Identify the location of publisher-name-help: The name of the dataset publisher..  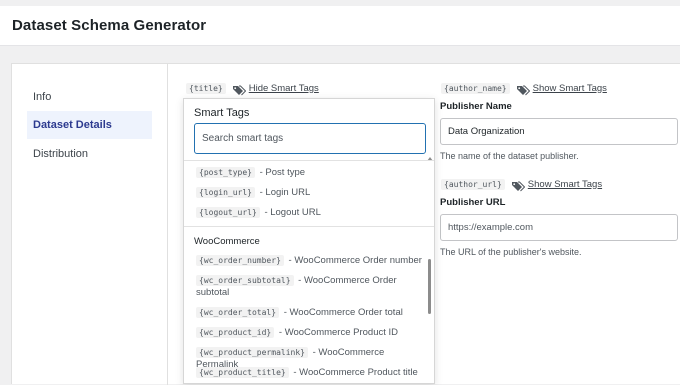
(509, 156).